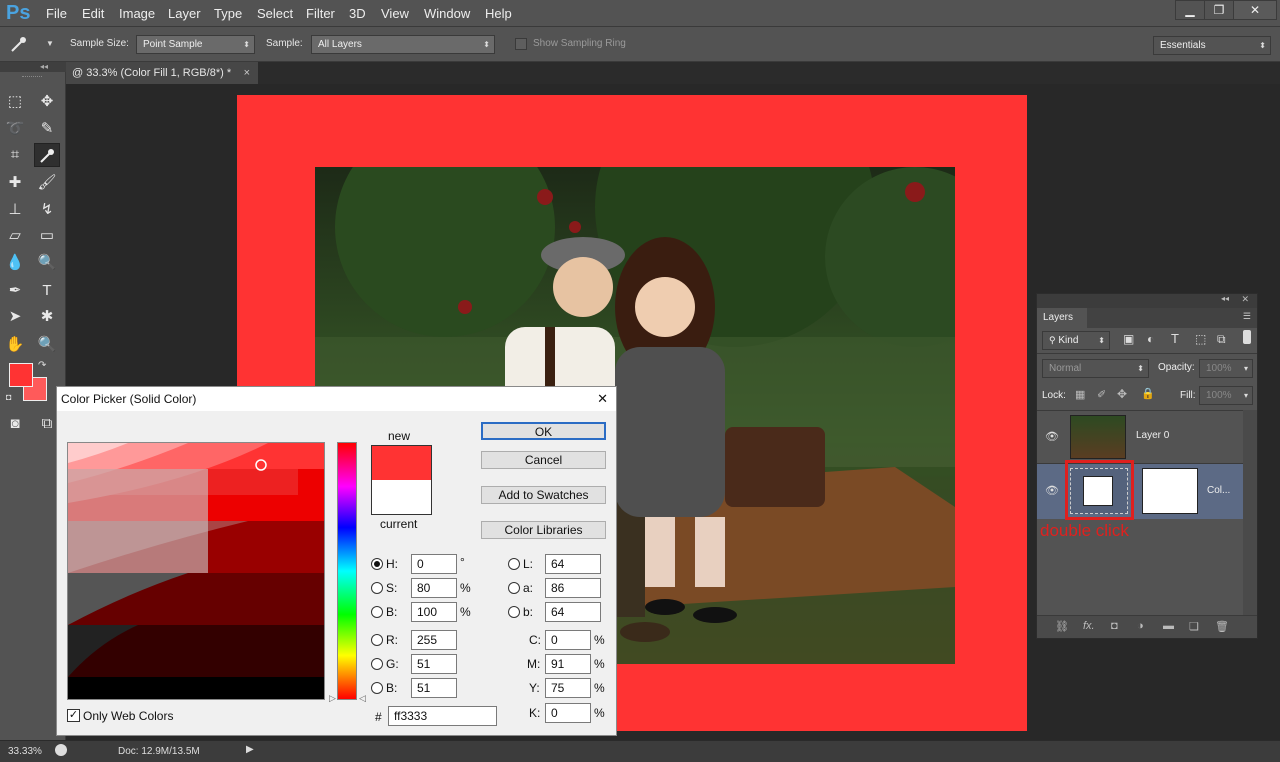 This screenshot has width=1280, height=762. Describe the element at coordinates (1212, 45) in the screenshot. I see `workspace-dropdown: Essentials ⬍` at that location.